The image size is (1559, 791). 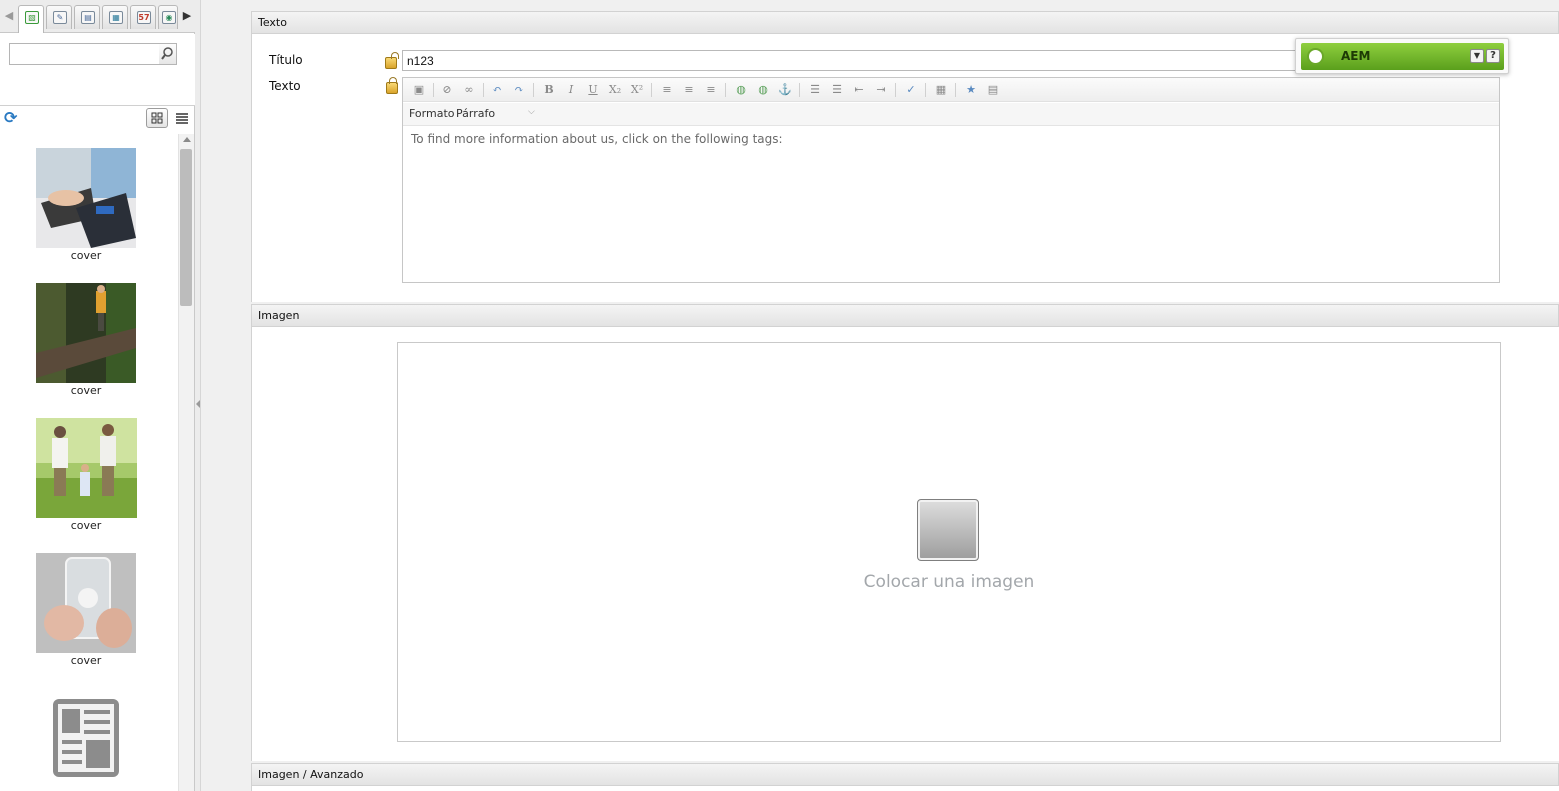 What do you see at coordinates (1356, 56) in the screenshot?
I see `aem-title: AEM` at bounding box center [1356, 56].